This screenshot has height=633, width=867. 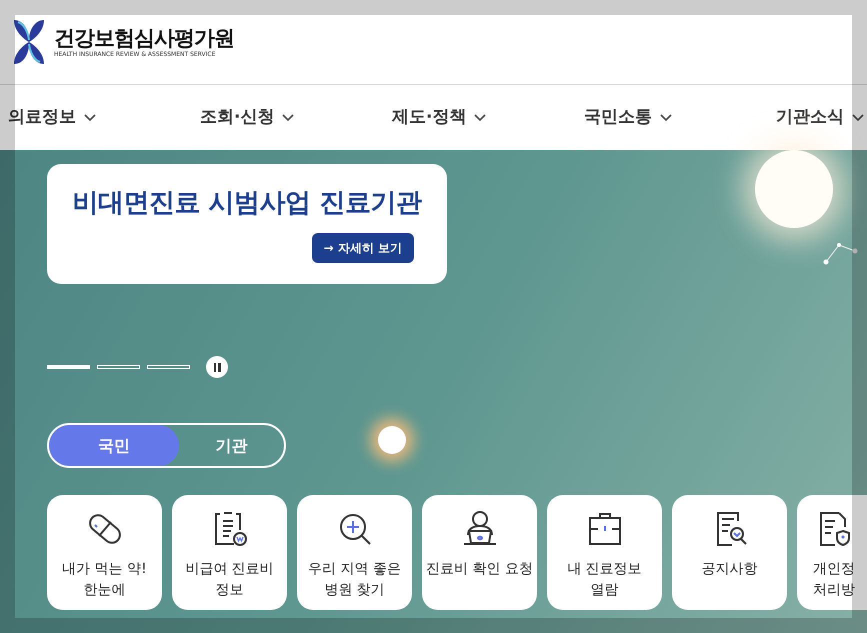 I want to click on audience-tab: 국민, so click(x=114, y=445).